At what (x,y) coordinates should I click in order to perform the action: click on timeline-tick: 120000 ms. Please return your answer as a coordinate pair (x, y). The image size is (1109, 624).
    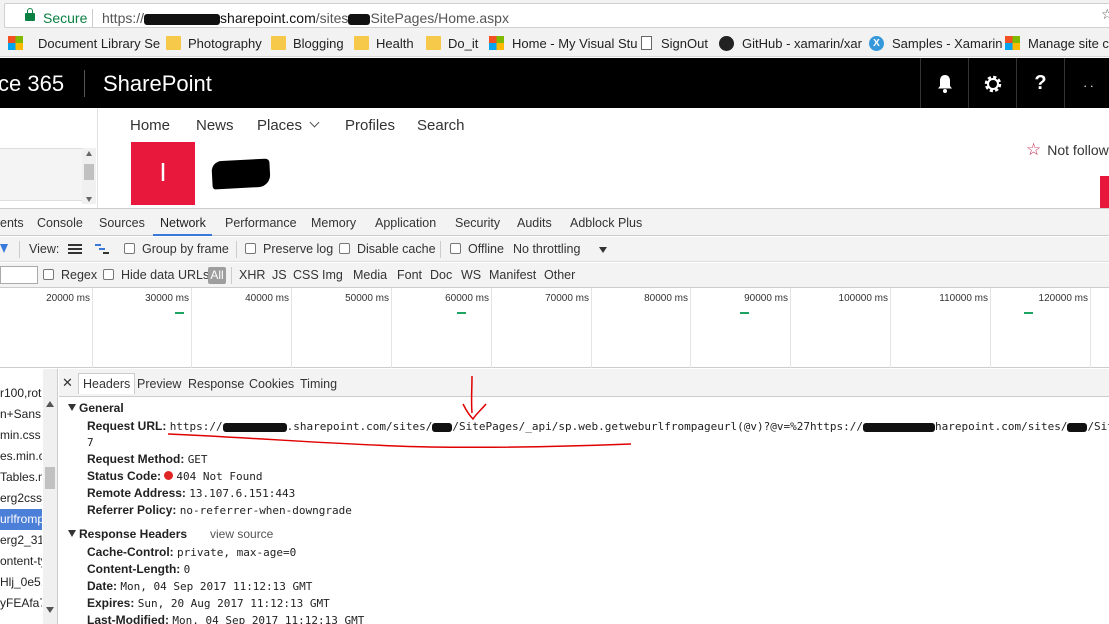
    Looking at the image, I should click on (1063, 298).